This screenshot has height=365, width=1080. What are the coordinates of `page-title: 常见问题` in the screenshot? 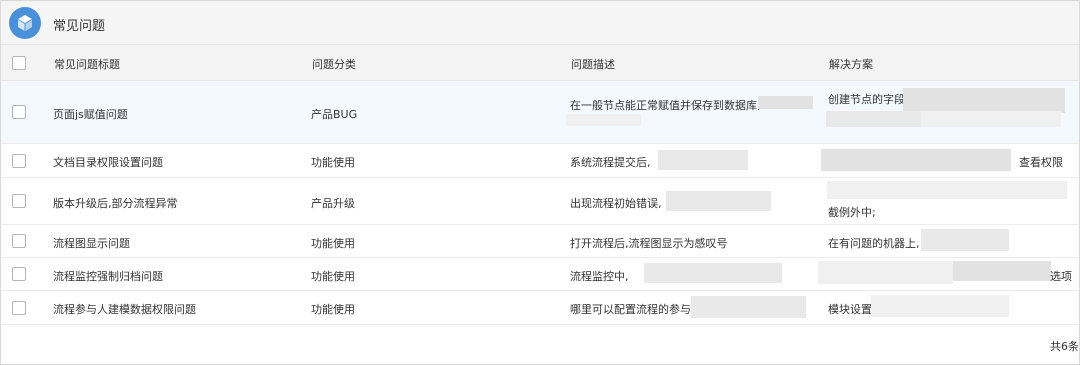 It's located at (79, 26).